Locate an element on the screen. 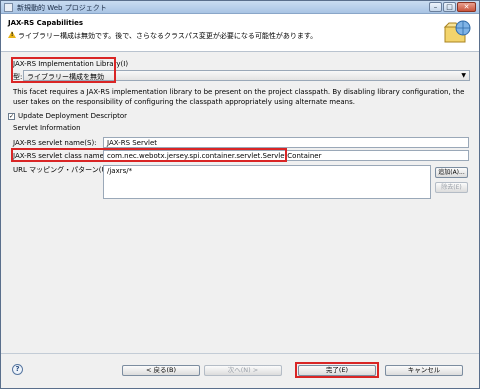 The height and width of the screenshot is (389, 480). help-icon: ? is located at coordinates (17, 369).